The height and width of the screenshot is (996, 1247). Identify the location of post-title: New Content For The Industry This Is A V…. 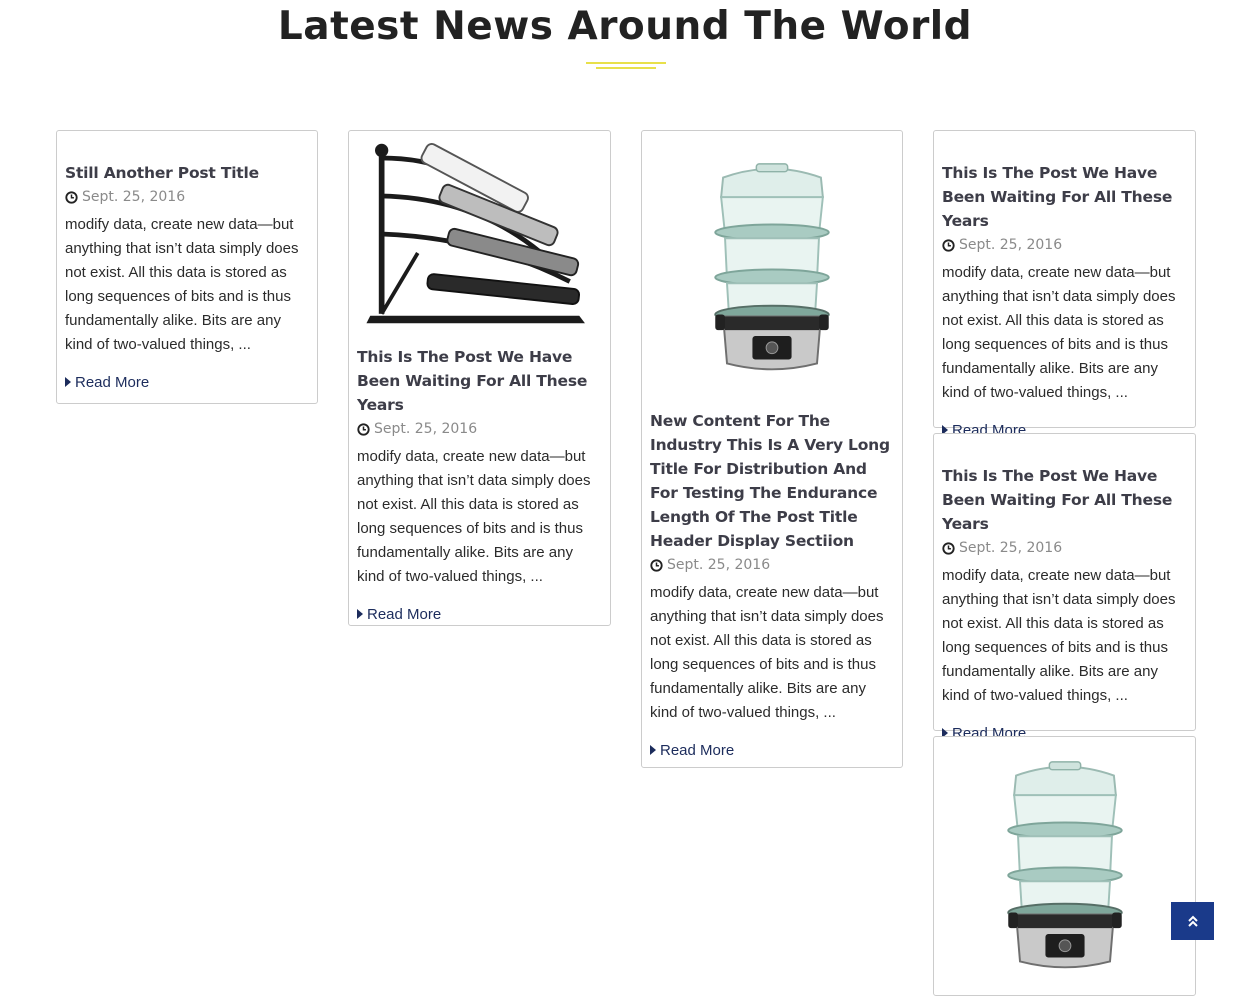
(772, 481).